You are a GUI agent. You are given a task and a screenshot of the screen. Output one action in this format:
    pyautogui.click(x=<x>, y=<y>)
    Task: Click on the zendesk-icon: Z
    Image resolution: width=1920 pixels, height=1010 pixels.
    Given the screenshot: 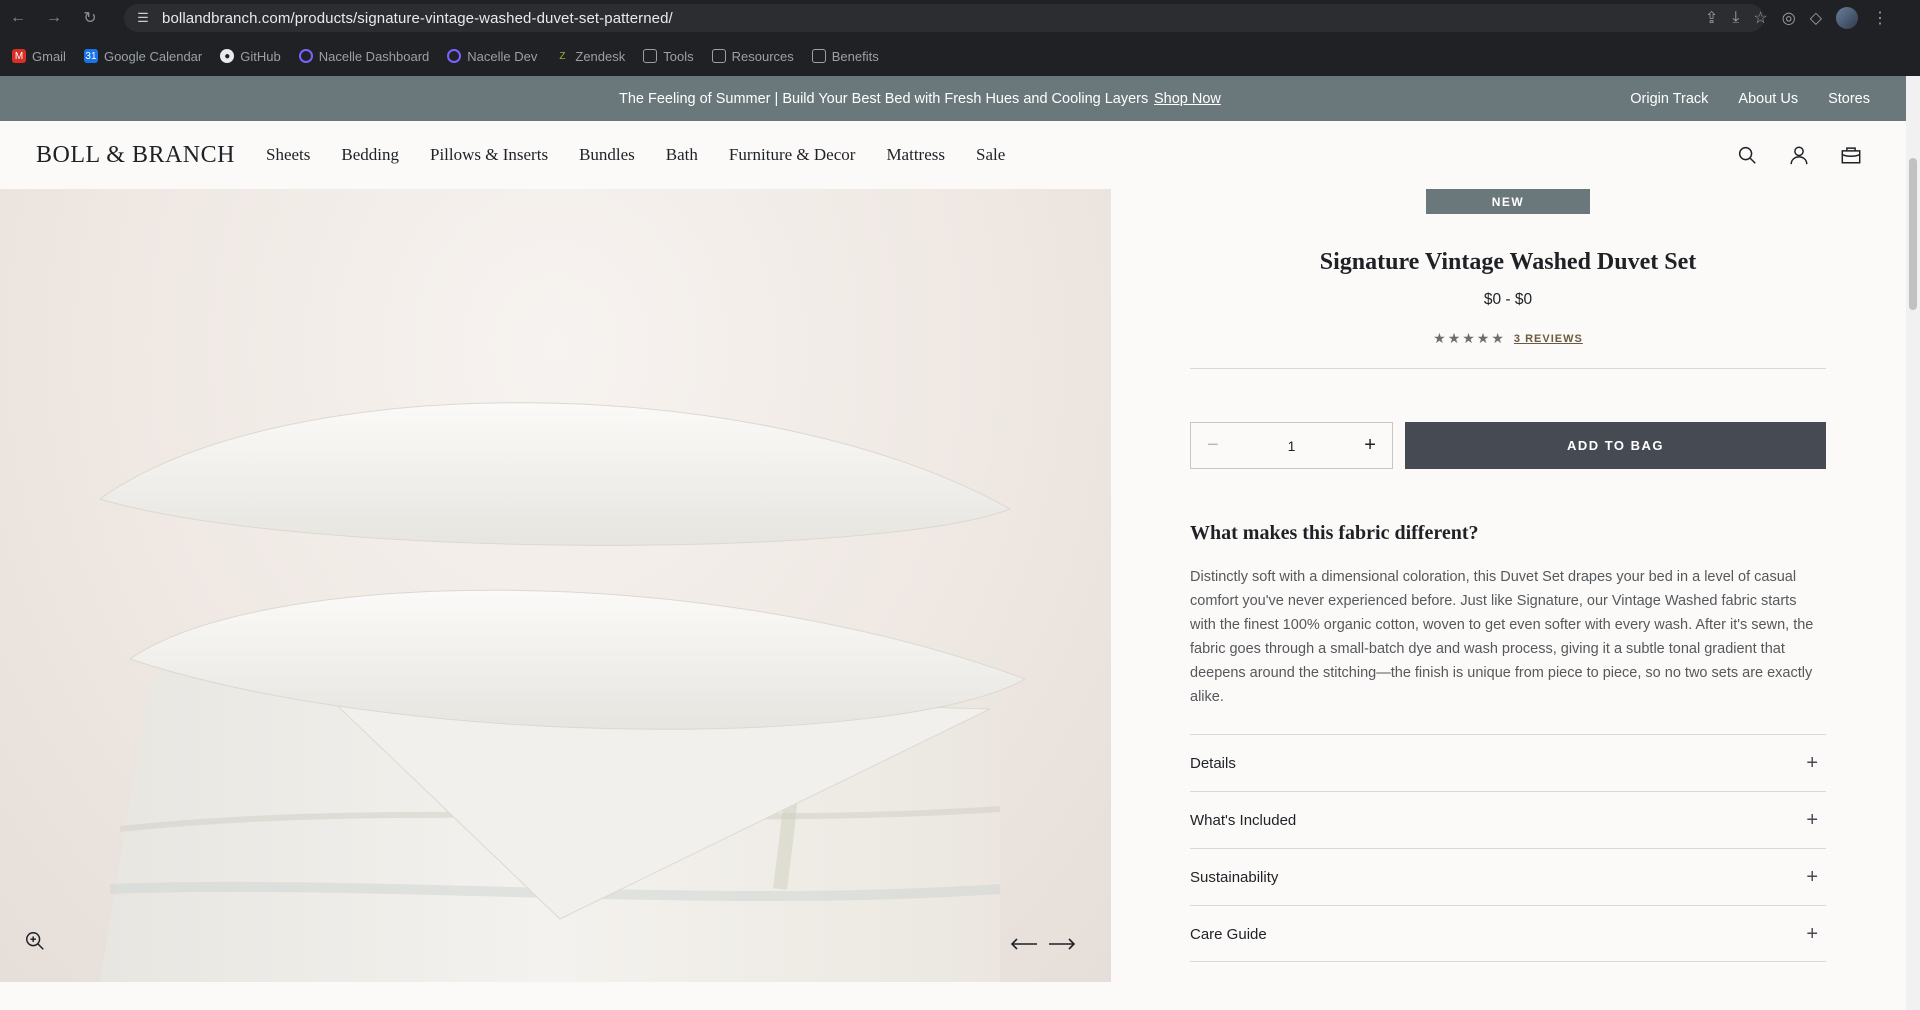 What is the action you would take?
    pyautogui.click(x=562, y=56)
    